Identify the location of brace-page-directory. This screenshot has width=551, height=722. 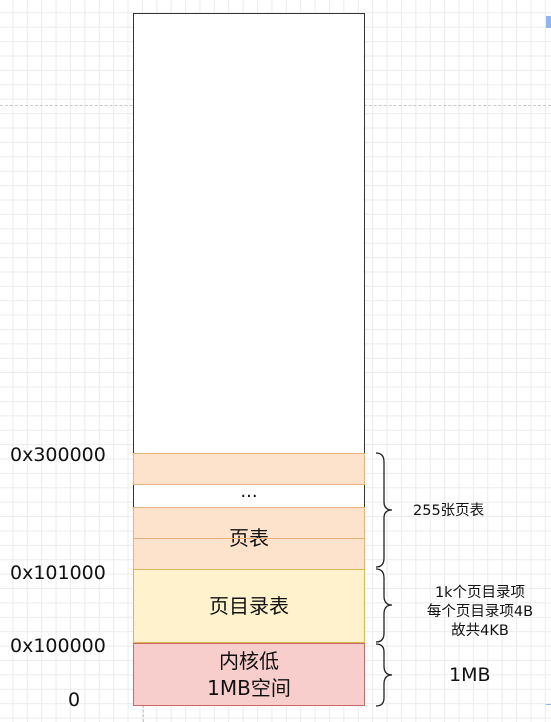
(384, 605).